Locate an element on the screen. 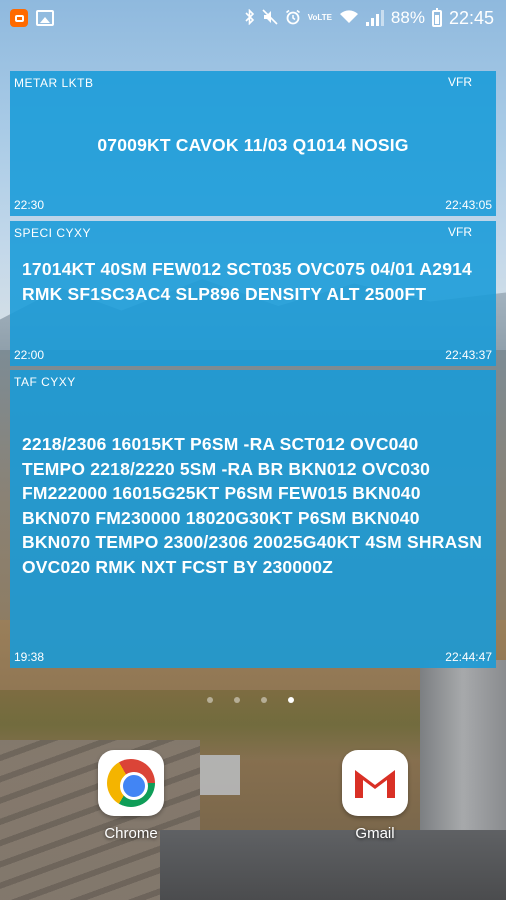 This screenshot has width=506, height=900. alarm-icon is located at coordinates (293, 18).